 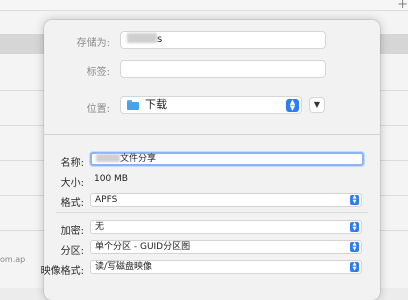 What do you see at coordinates (62, 271) in the screenshot?
I see `image-format-label: 映像格式:` at bounding box center [62, 271].